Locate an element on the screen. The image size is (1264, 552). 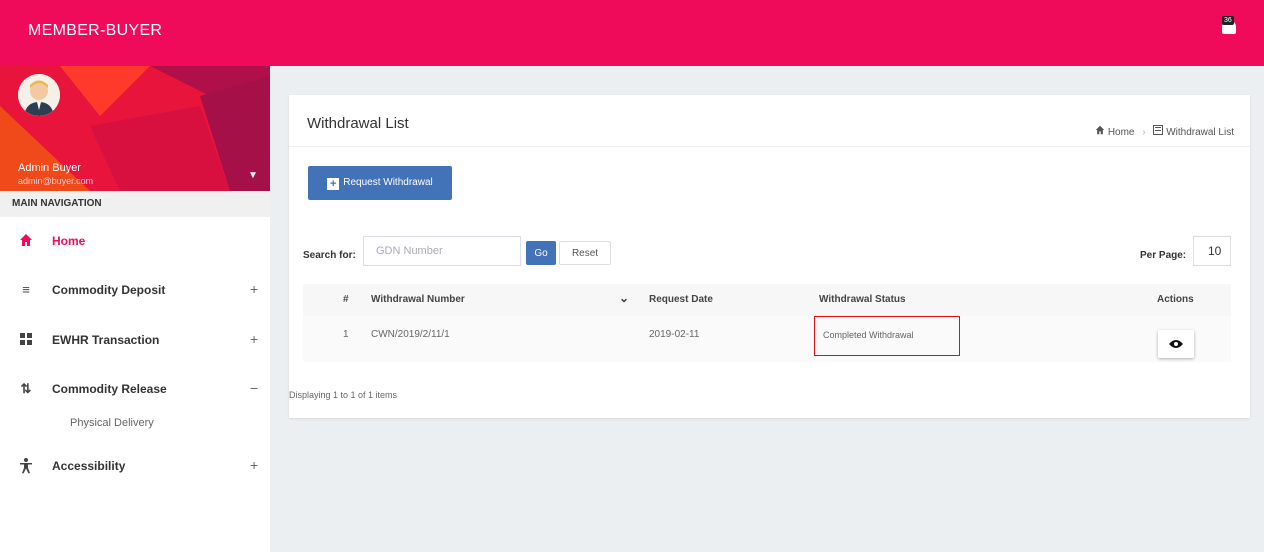
breadcrumb-home: Home is located at coordinates (1121, 132).